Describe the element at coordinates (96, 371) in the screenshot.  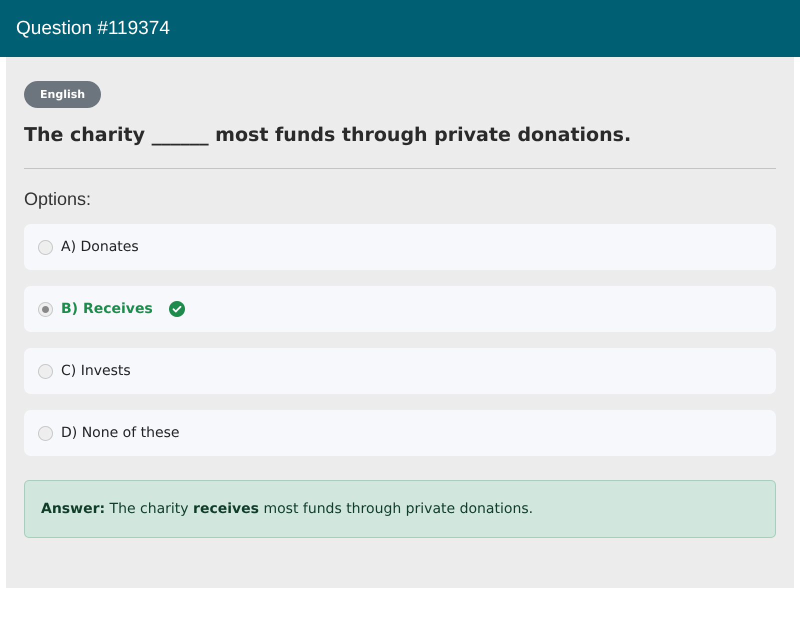
I see `option-label: C) Invests` at that location.